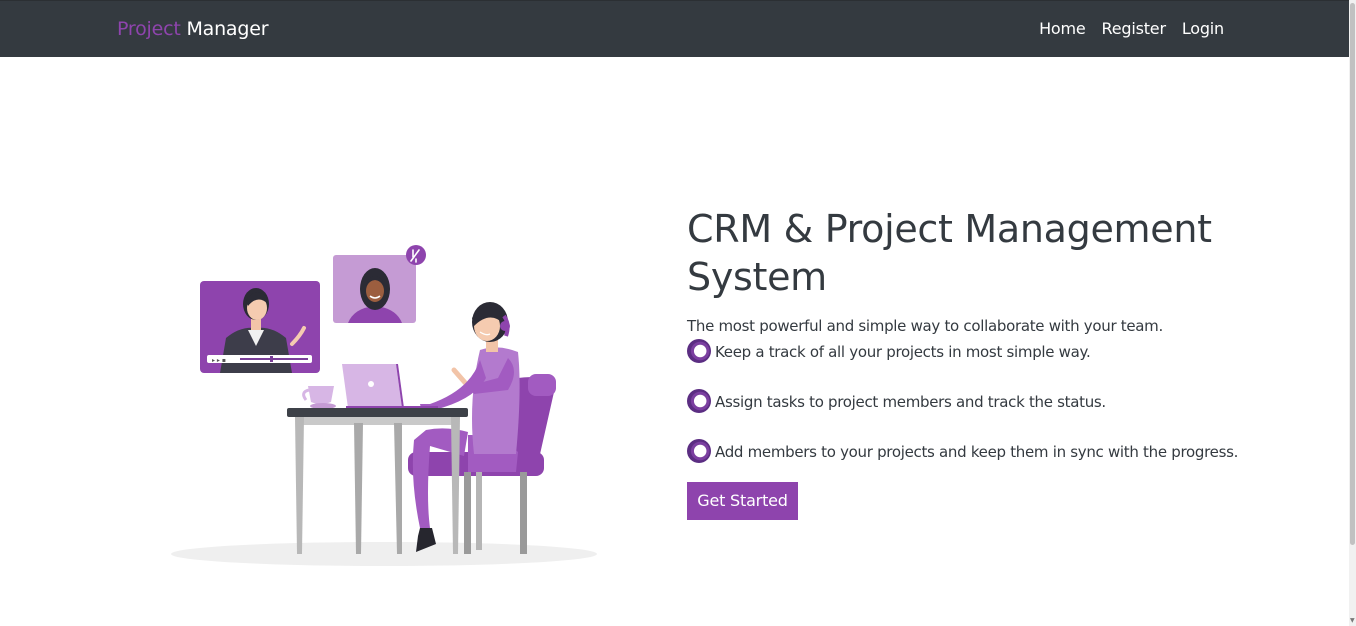  What do you see at coordinates (319, 397) in the screenshot?
I see `coffee-cup` at bounding box center [319, 397].